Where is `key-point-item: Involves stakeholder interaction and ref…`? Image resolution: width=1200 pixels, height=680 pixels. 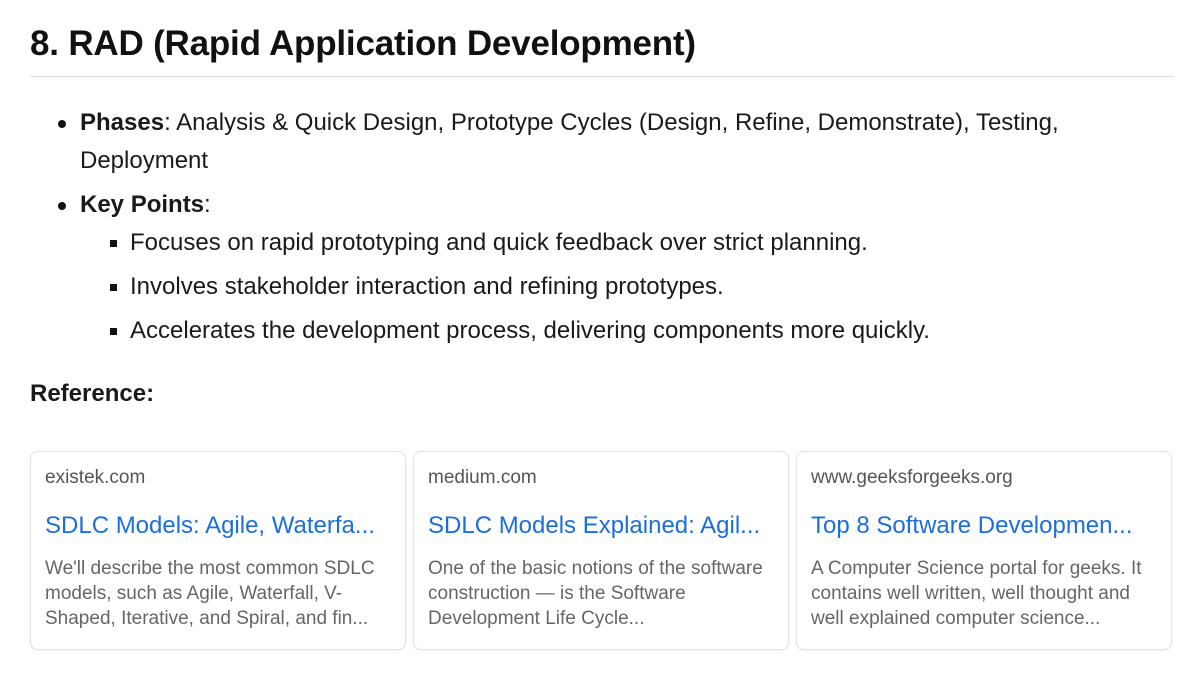 key-point-item: Involves stakeholder interaction and ref… is located at coordinates (635, 287).